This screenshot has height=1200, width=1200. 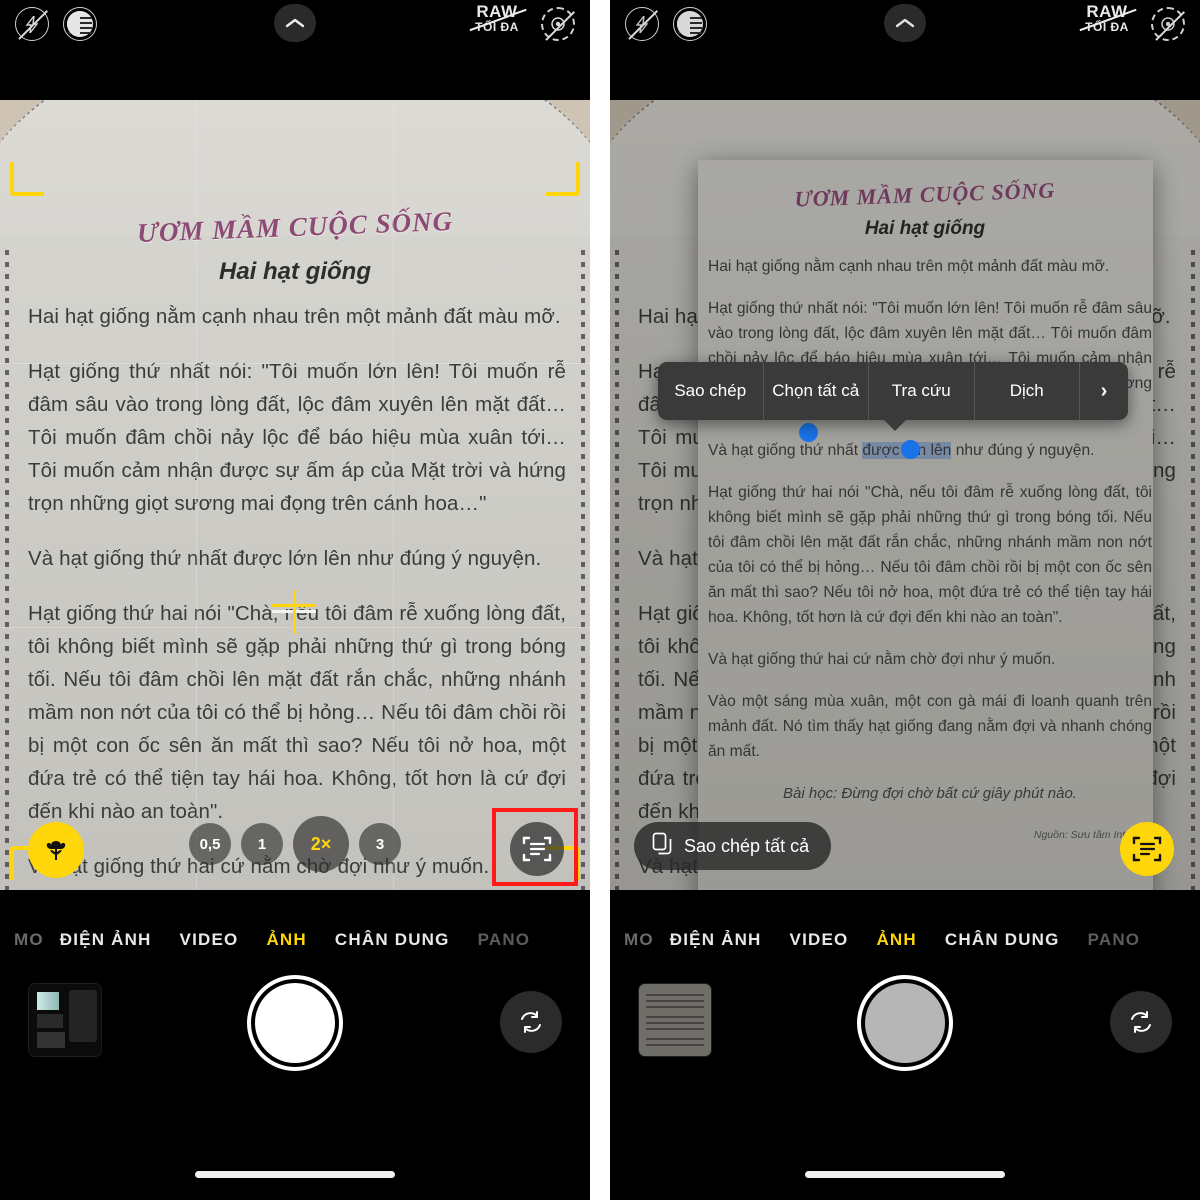 I want to click on zoom-option: 0,5, so click(x=210, y=844).